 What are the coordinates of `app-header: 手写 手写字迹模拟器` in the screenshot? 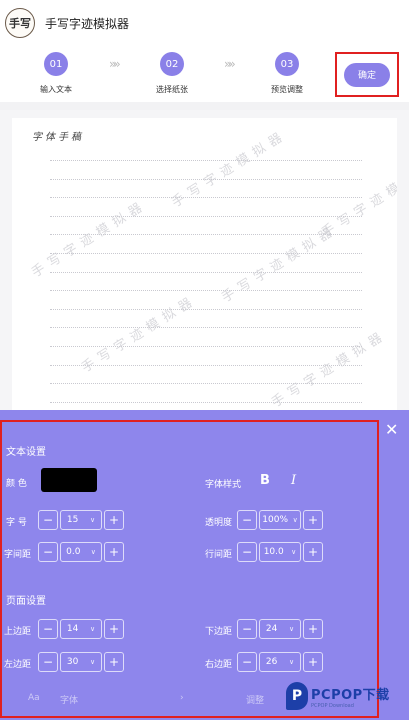 It's located at (204, 23).